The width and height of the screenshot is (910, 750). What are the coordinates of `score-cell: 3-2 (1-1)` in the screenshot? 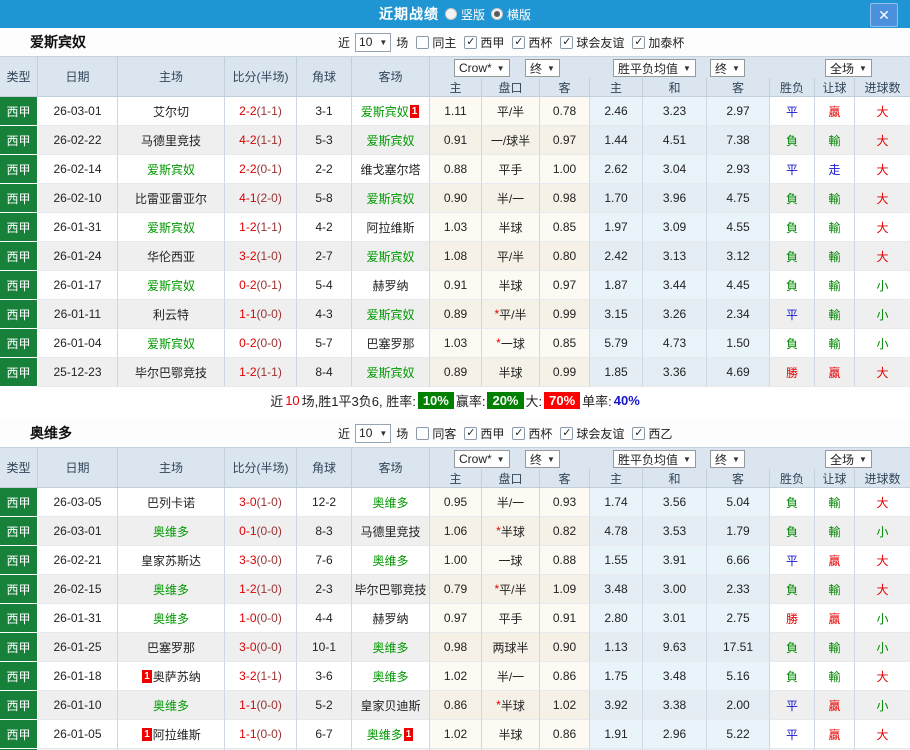 It's located at (261, 676).